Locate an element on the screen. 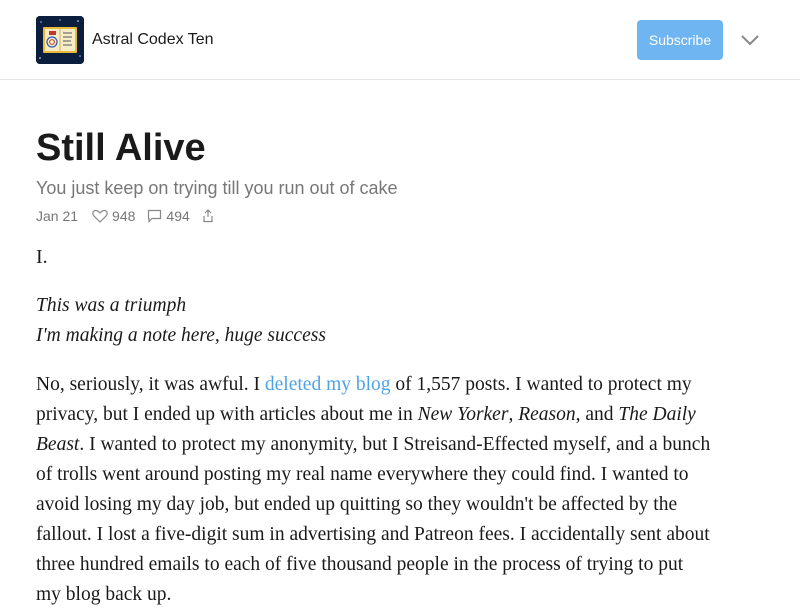 The width and height of the screenshot is (800, 610). post-date: Jan 21 is located at coordinates (57, 216).